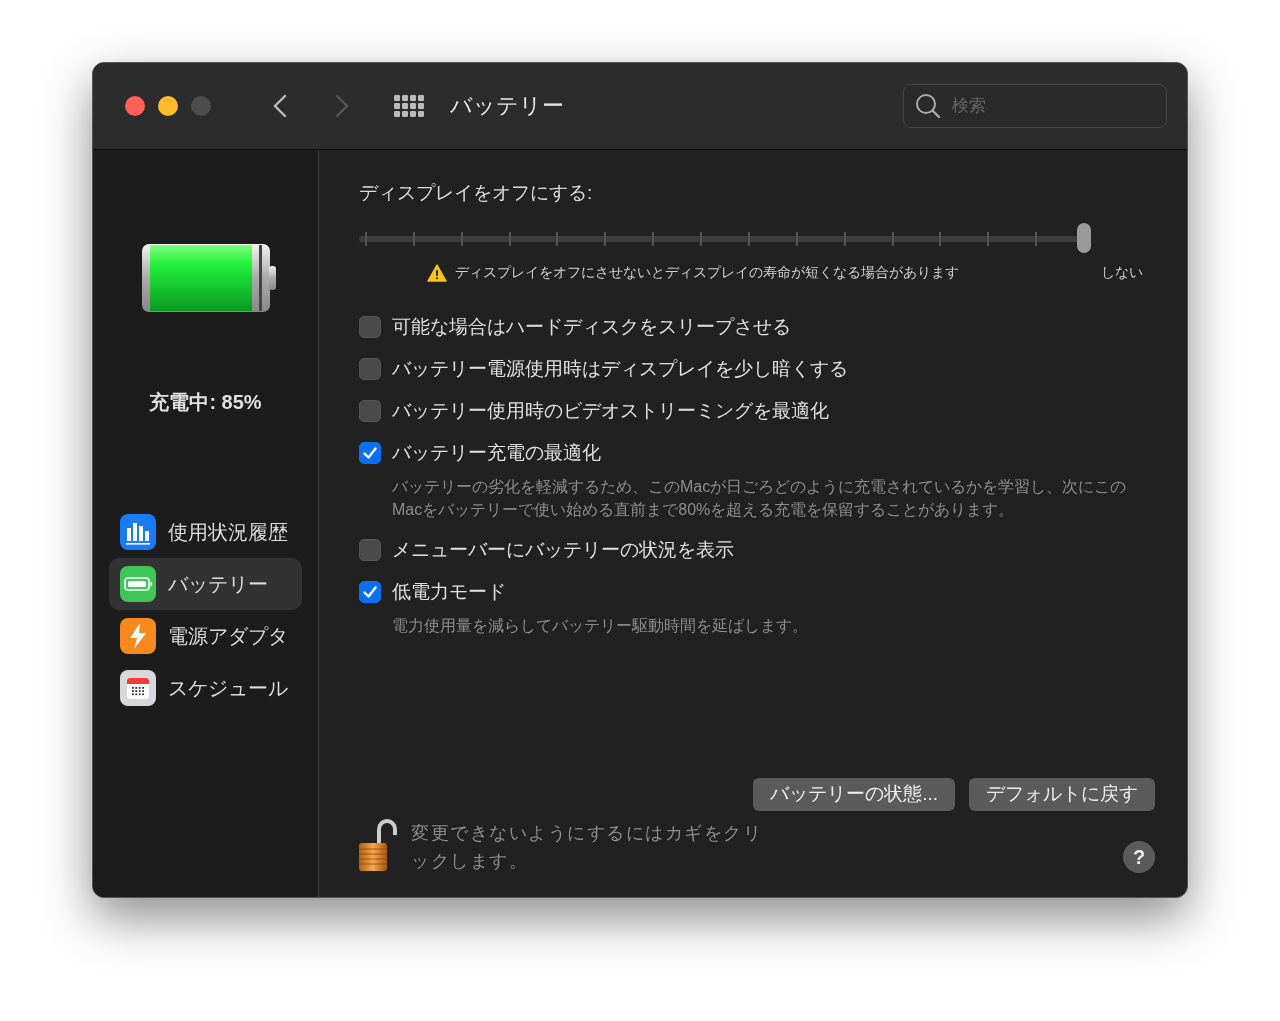  Describe the element at coordinates (760, 498) in the screenshot. I see `option-description: バッテリーの劣化を軽減するため、このMacが日ごろどのように充電されているかを学習し、次にこのMacをバッテリーで使い始める直前まで80%を超える充電を保留することがあります。` at that location.